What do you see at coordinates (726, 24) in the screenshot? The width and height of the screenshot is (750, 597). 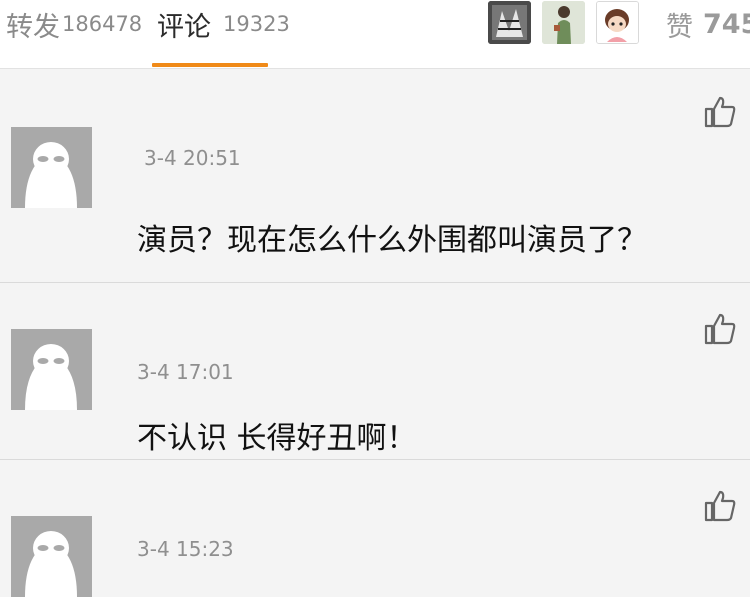 I see `tab-likes-count: 745` at bounding box center [726, 24].